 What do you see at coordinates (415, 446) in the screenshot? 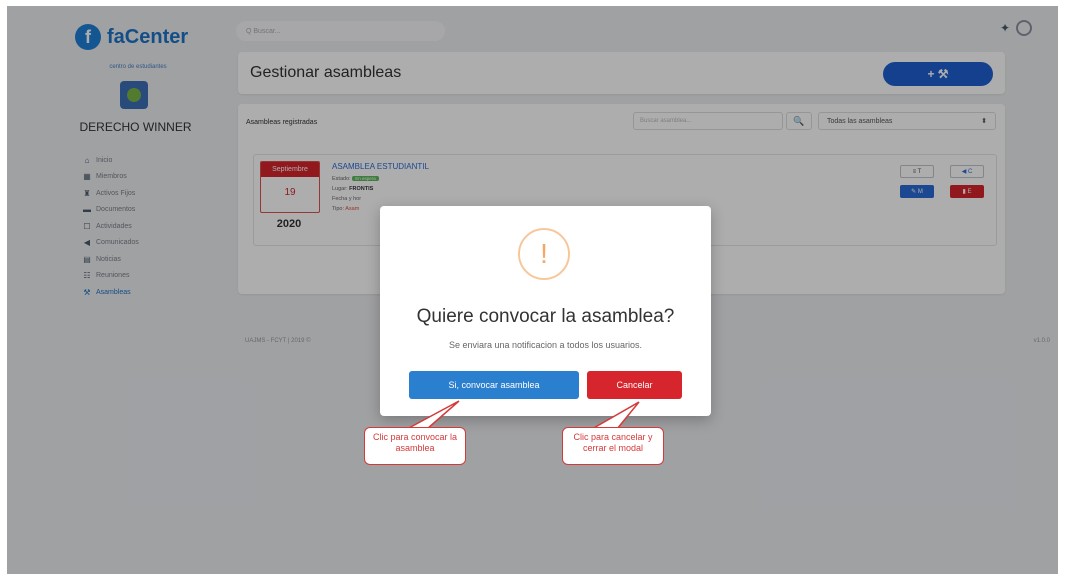
I see `confirm-callout: Clic para convocar la asamblea` at bounding box center [415, 446].